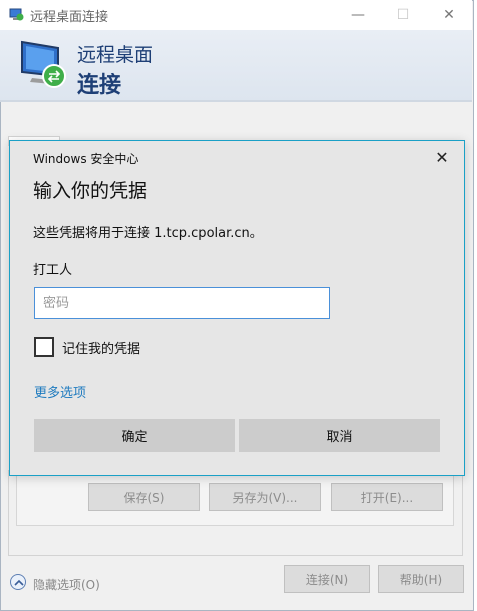  I want to click on remember-credentials-checkbox, so click(44, 347).